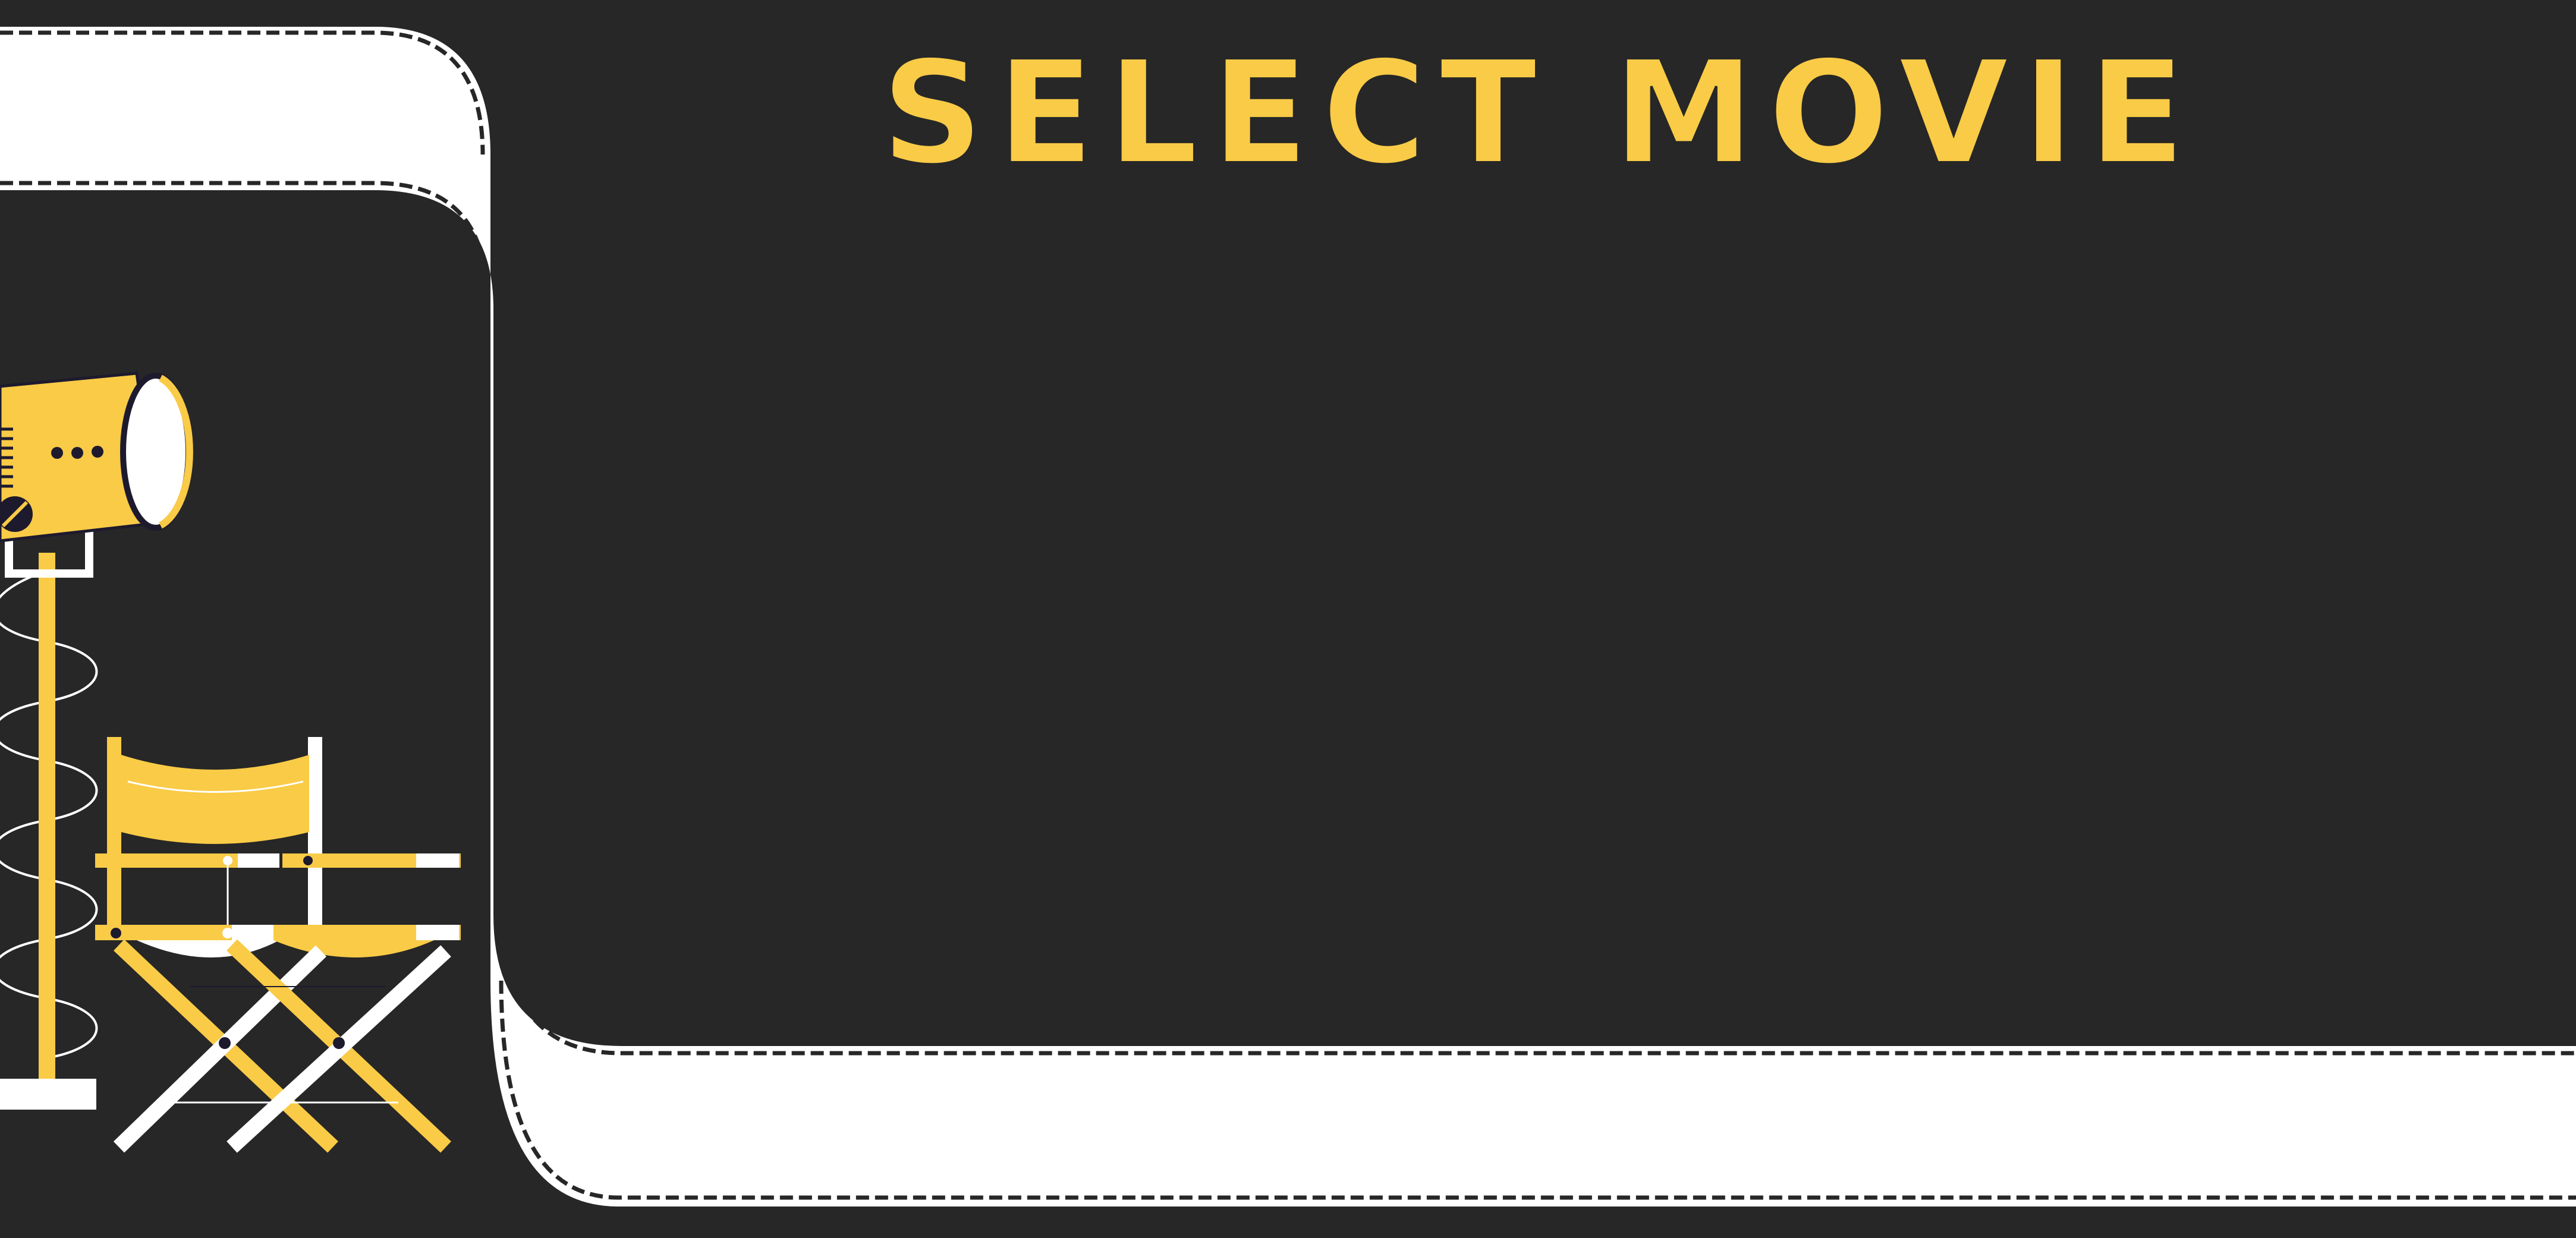  What do you see at coordinates (1539, 113) in the screenshot?
I see `page-title: SELECT MOVIE` at bounding box center [1539, 113].